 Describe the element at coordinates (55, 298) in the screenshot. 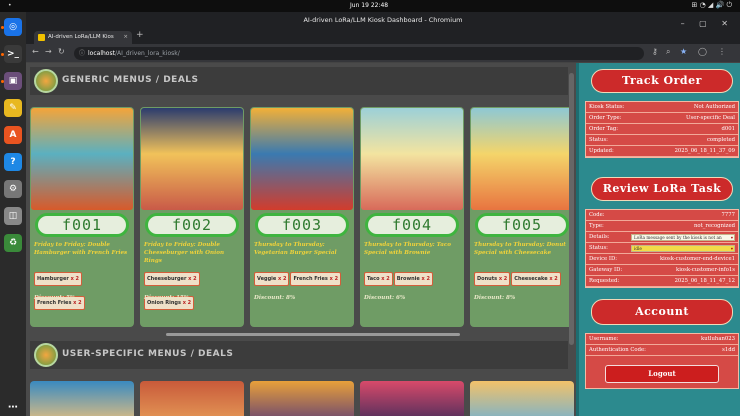

I see `deal-discount: Discount: 5%` at that location.